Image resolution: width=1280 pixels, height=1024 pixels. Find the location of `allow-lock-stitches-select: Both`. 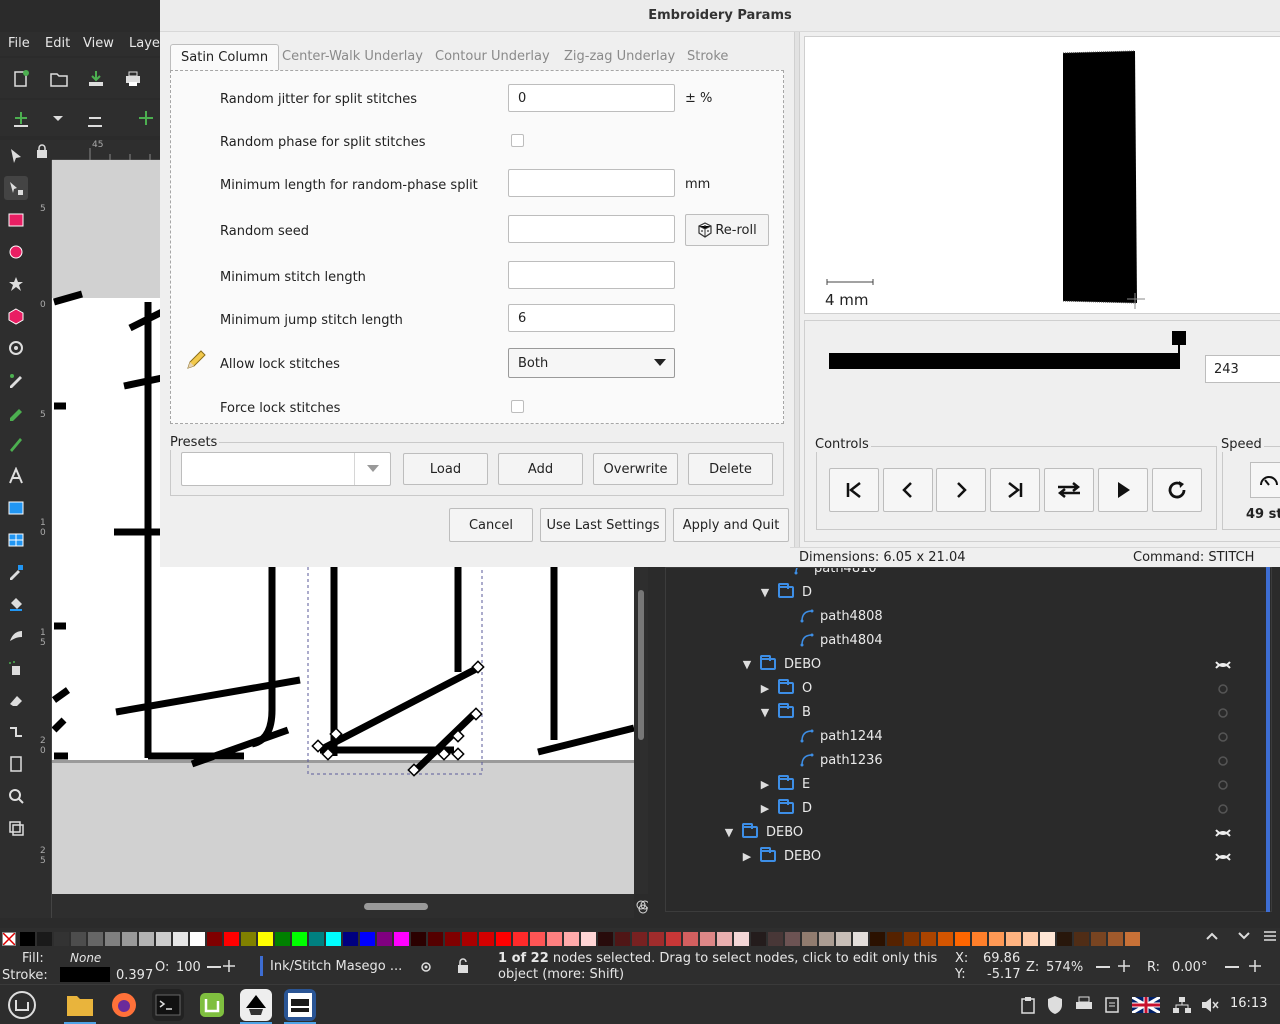

allow-lock-stitches-select: Both is located at coordinates (591, 363).